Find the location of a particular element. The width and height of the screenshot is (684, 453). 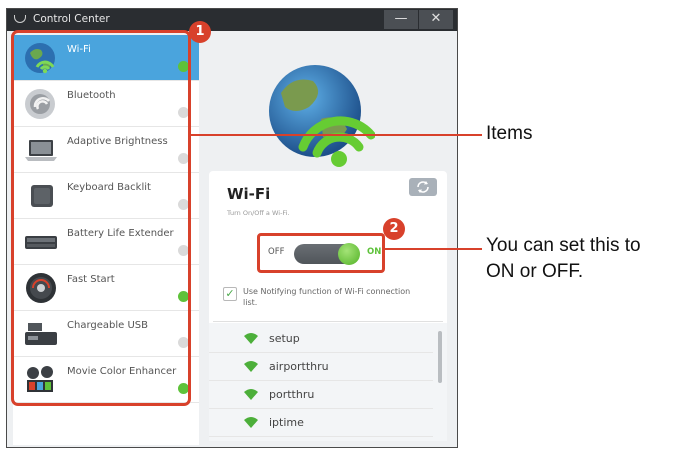

network-list-scrollbar is located at coordinates (440, 357).